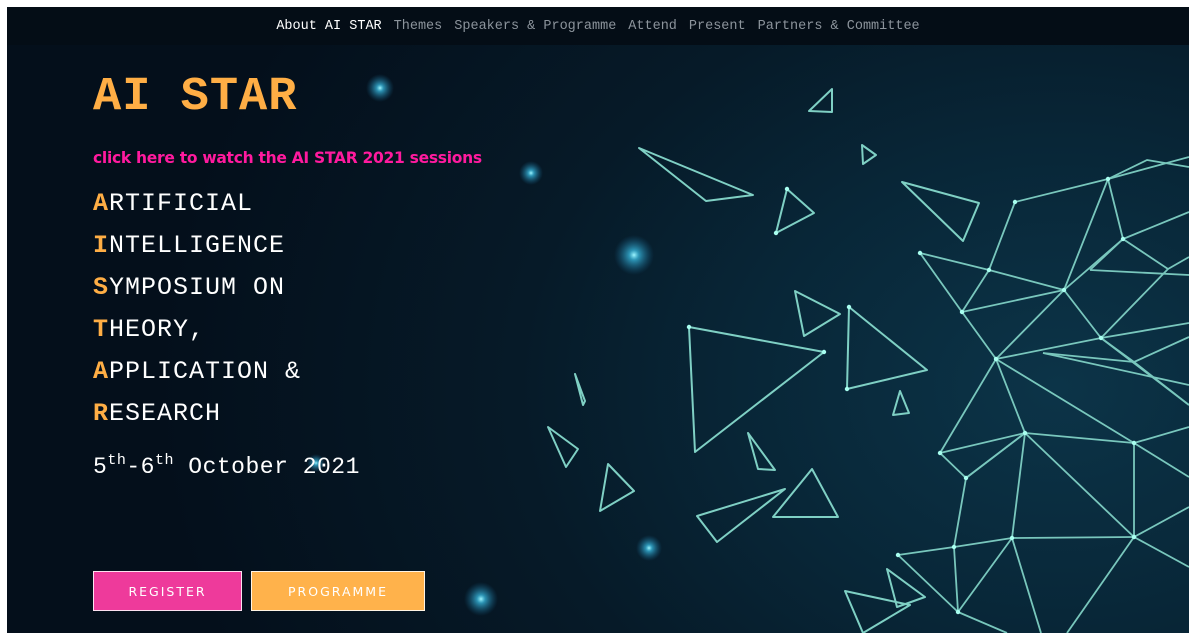 This screenshot has width=1189, height=633. I want to click on acronym-line: SYMPOSIUM ON, so click(189, 287).